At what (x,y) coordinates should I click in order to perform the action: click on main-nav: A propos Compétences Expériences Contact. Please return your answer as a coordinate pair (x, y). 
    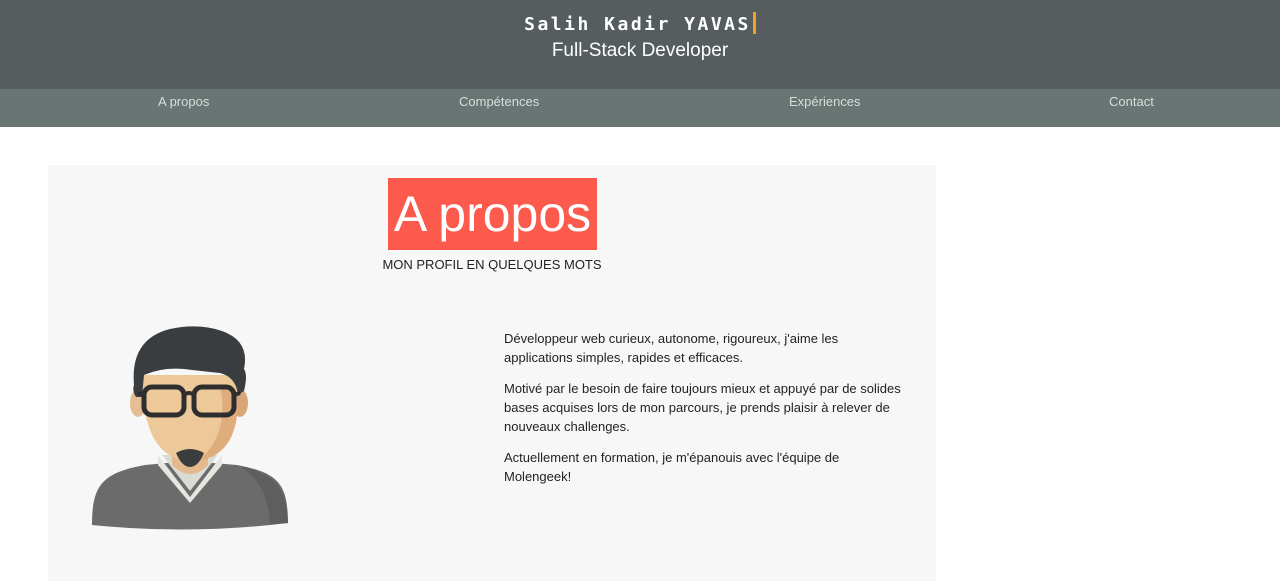
    Looking at the image, I should click on (640, 108).